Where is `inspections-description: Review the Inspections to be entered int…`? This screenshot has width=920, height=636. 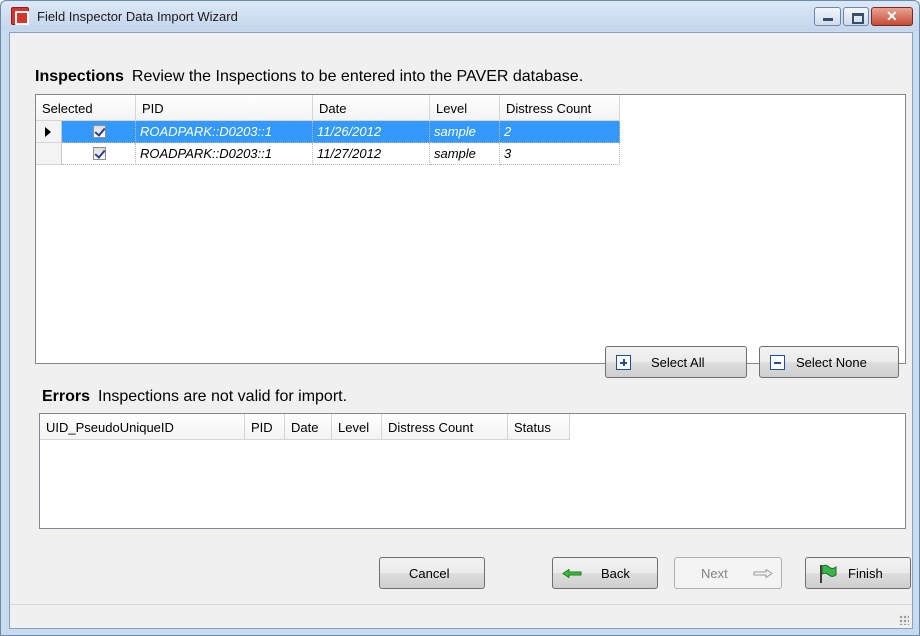
inspections-description: Review the Inspections to be entered int… is located at coordinates (357, 76).